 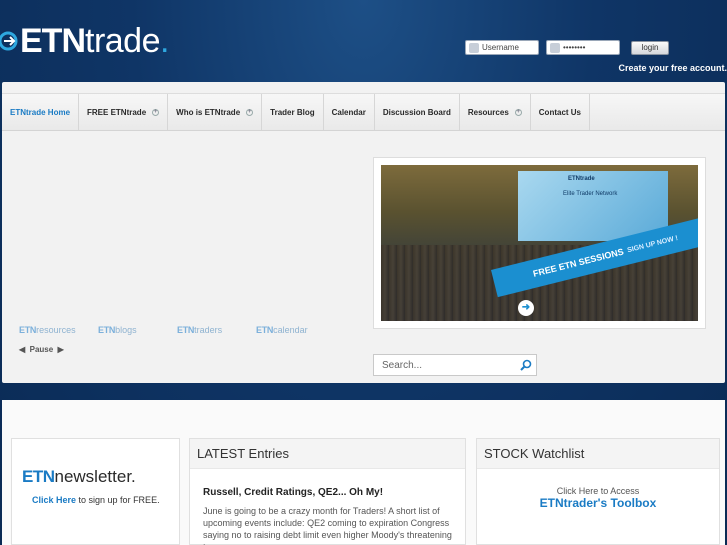 What do you see at coordinates (327, 454) in the screenshot?
I see `latest-heading: LATEST Entries` at bounding box center [327, 454].